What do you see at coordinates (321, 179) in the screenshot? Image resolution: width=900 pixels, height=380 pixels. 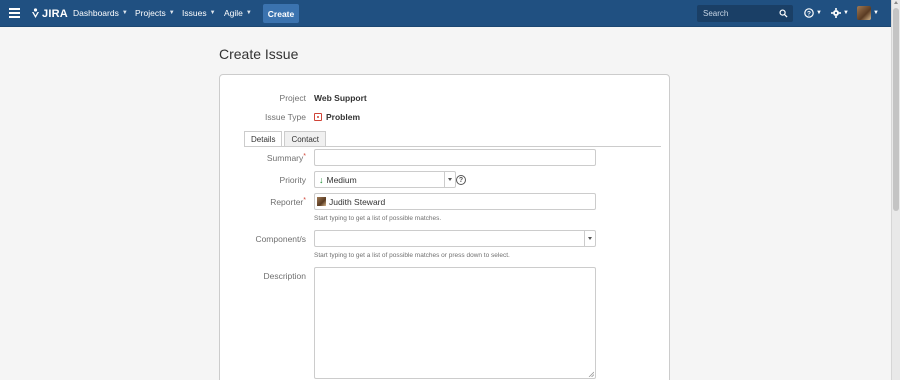 I see `priority-medium-arrow-icon: ↓` at bounding box center [321, 179].